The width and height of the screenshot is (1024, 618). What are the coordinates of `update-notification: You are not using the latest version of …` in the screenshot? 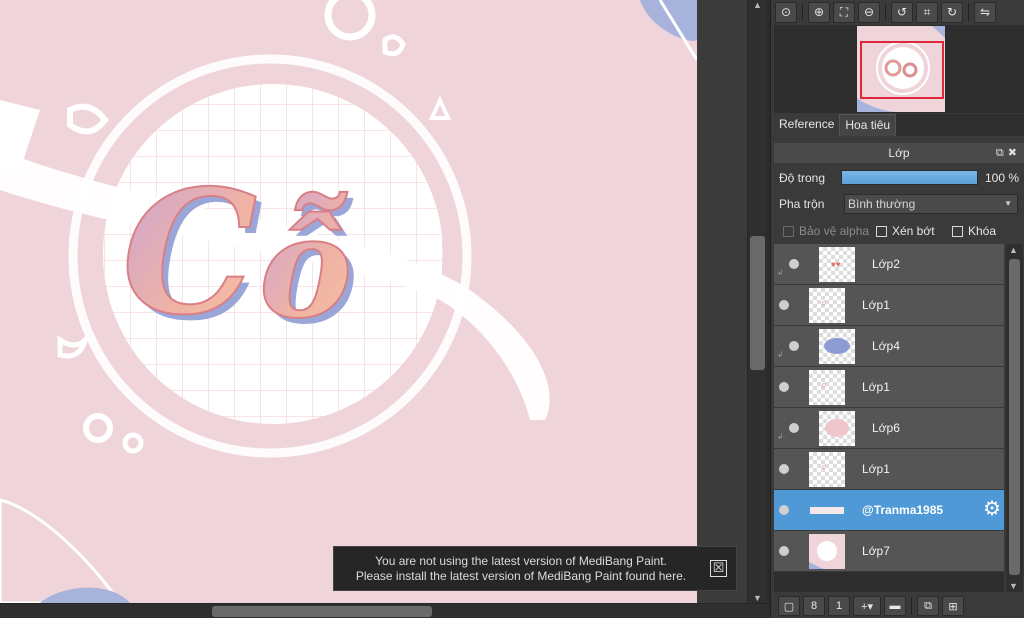 It's located at (535, 568).